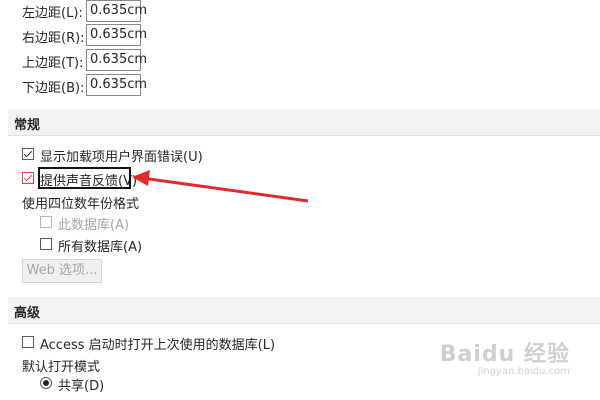 The image size is (600, 400). I want to click on advanced-section-header: 高级, so click(304, 310).